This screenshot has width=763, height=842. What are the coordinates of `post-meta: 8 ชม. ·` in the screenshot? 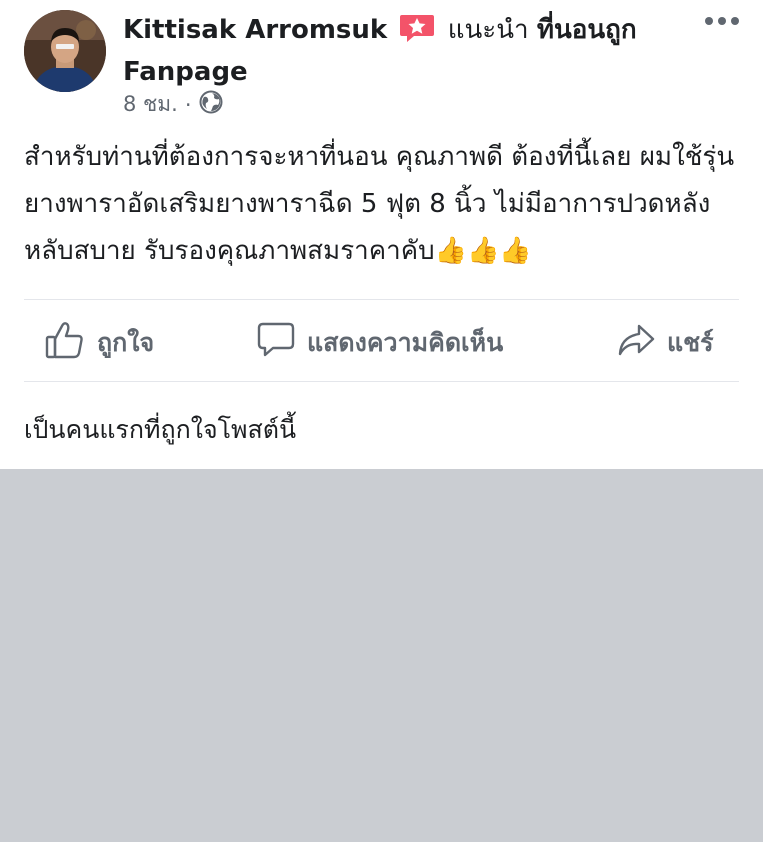 It's located at (173, 104).